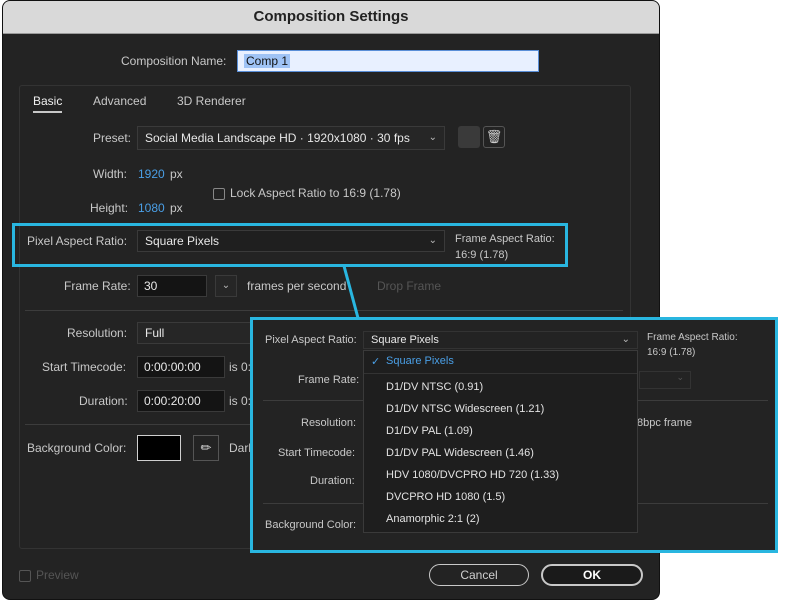 The image size is (800, 600). Describe the element at coordinates (151, 208) in the screenshot. I see `height-value: 1080` at that location.